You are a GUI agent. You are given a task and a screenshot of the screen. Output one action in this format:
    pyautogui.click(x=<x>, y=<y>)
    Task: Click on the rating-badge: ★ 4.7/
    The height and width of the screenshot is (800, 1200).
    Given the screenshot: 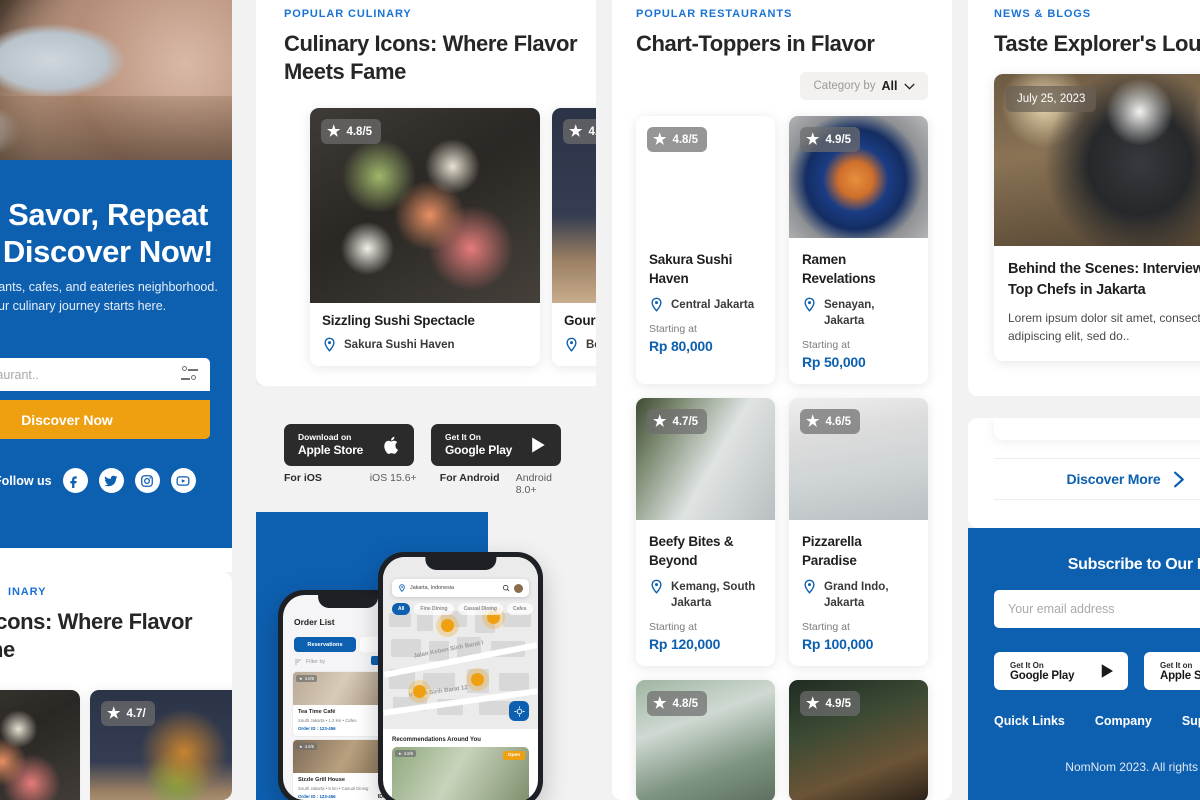 What is the action you would take?
    pyautogui.click(x=579, y=131)
    